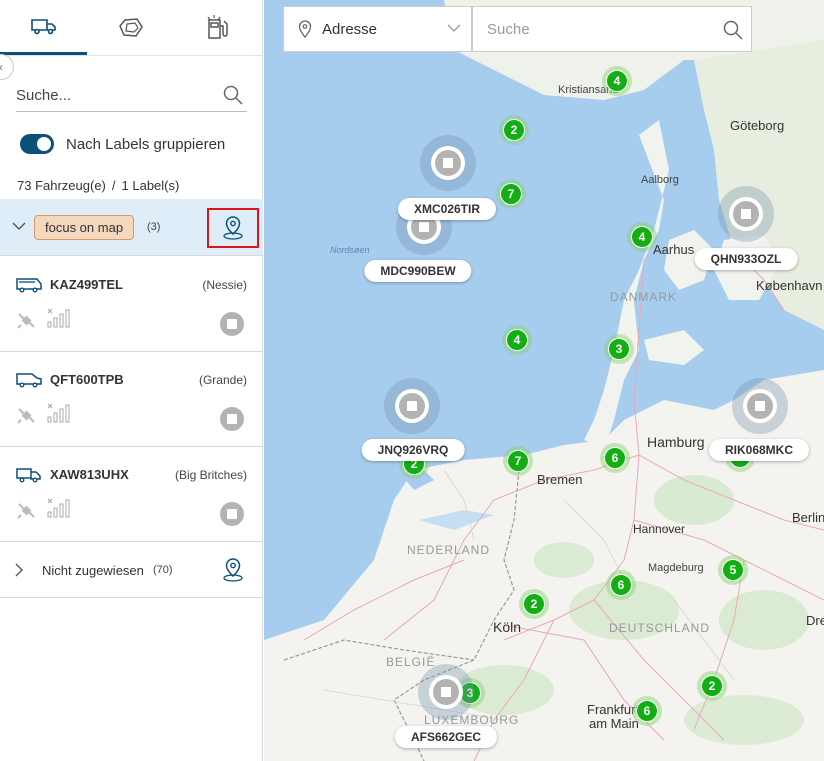 This screenshot has width=824, height=761. Describe the element at coordinates (660, 628) in the screenshot. I see `map-label-country: DEUTSCHLAND` at that location.